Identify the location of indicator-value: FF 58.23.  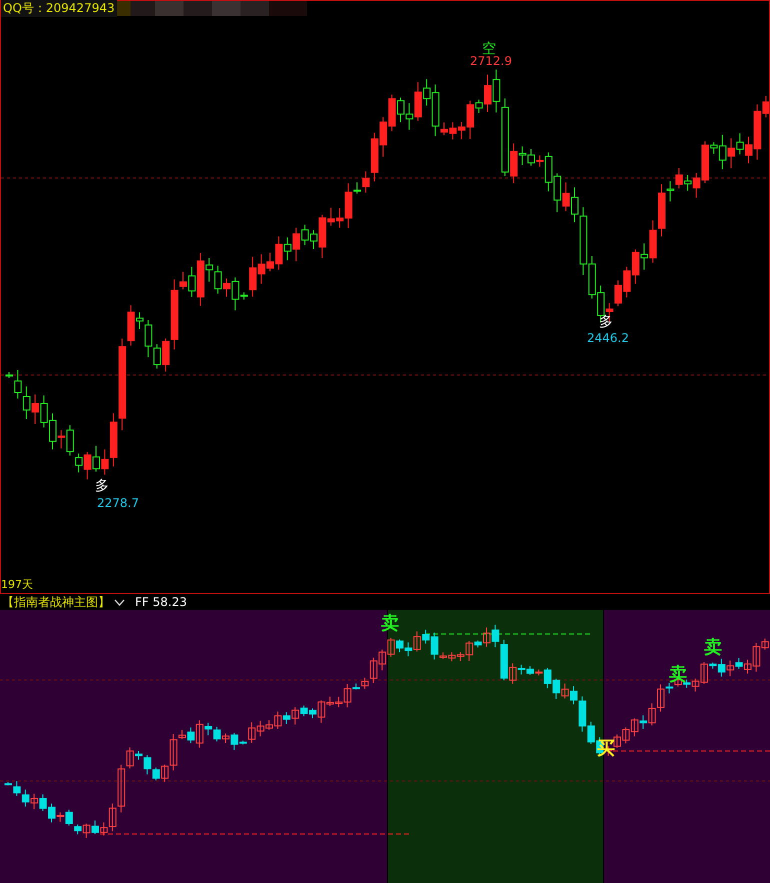
(161, 602).